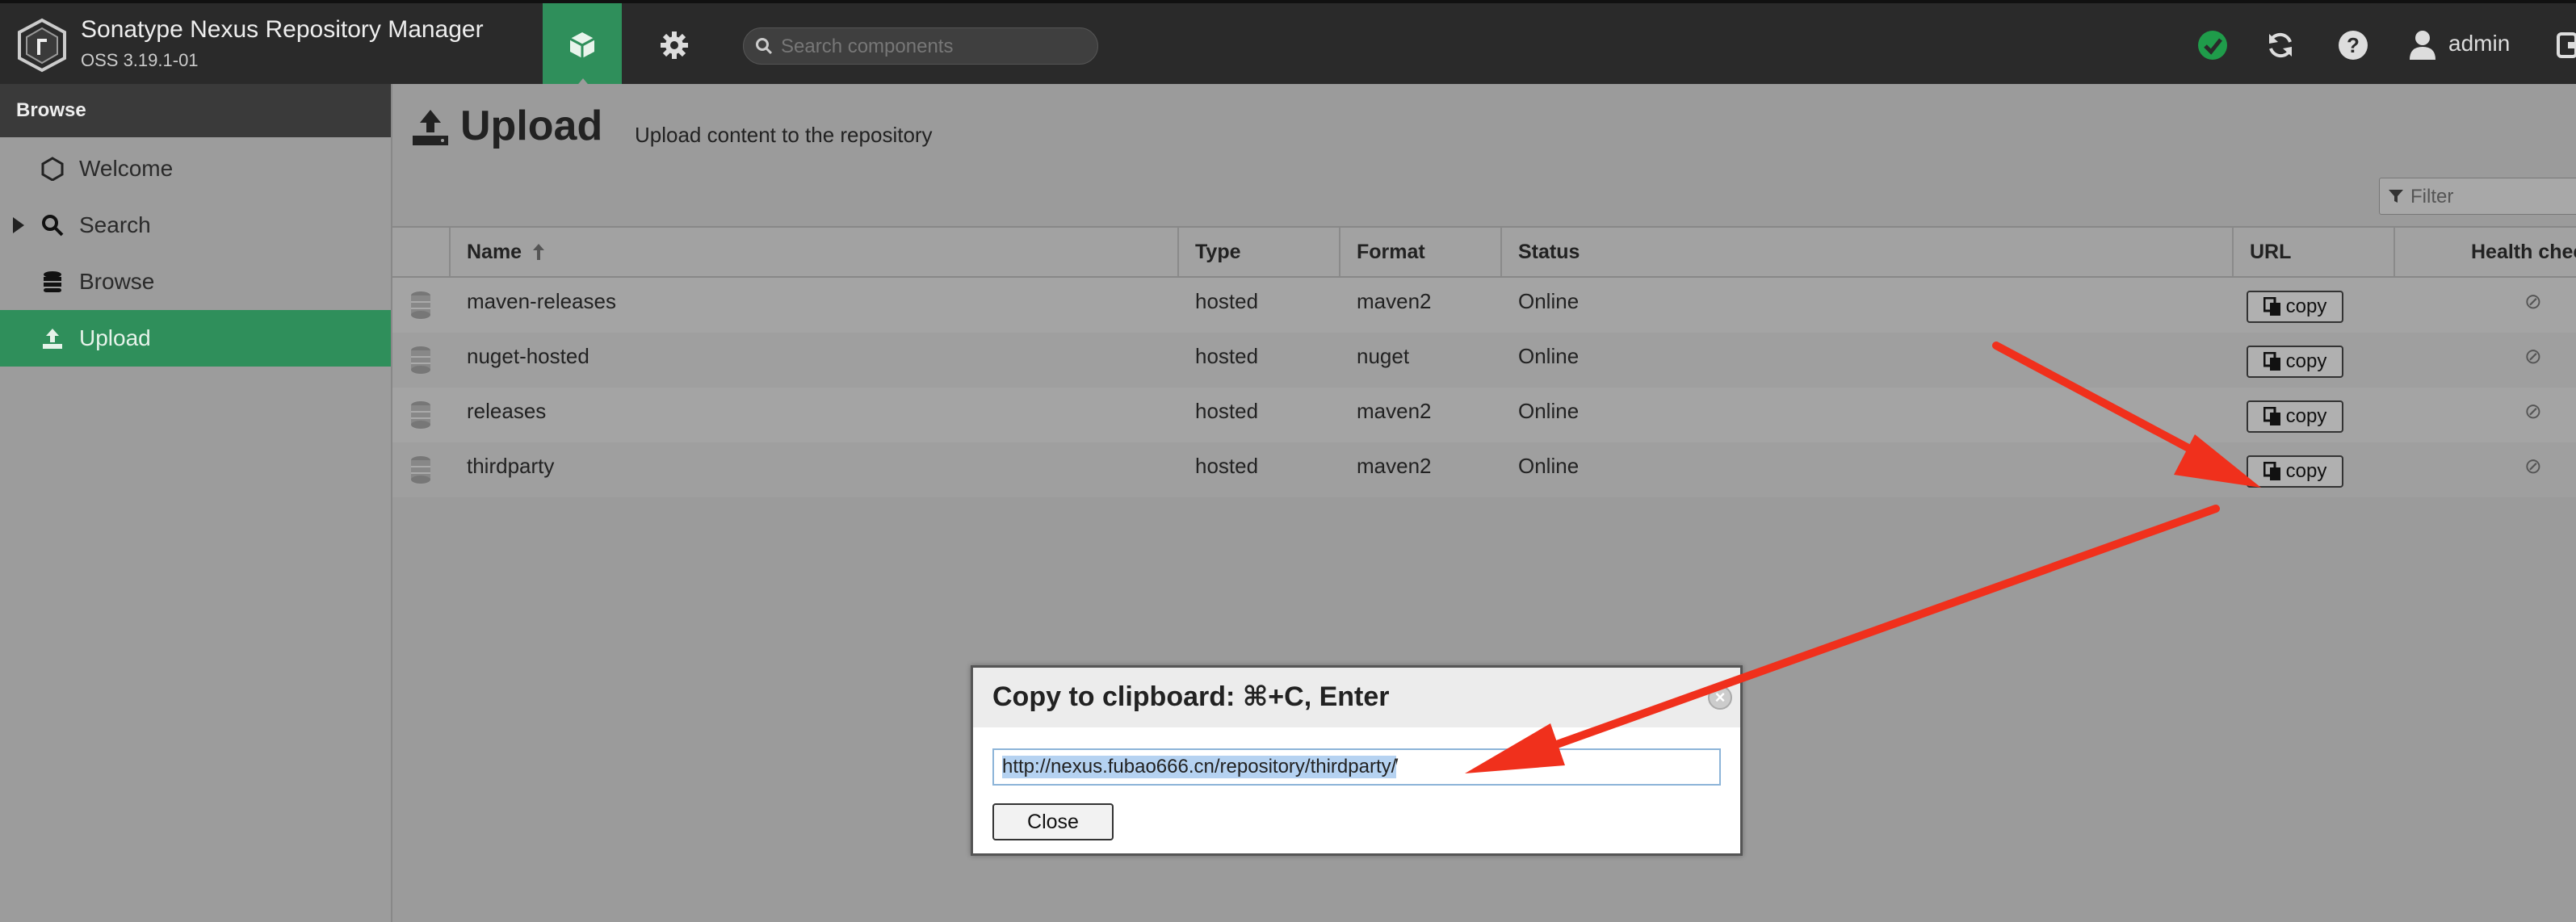  I want to click on page-title: Upload, so click(531, 126).